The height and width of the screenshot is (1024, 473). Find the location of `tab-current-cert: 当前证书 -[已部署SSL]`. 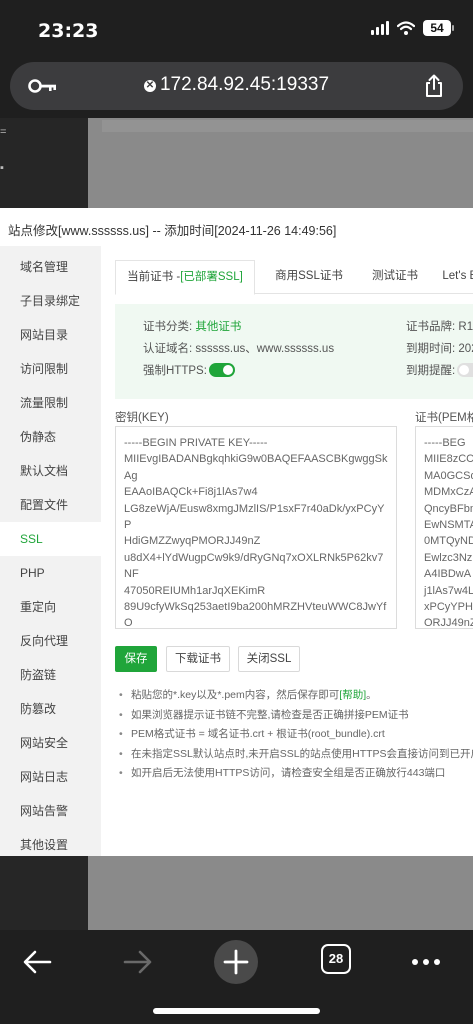

tab-current-cert: 当前证书 -[已部署SSL] is located at coordinates (185, 277).